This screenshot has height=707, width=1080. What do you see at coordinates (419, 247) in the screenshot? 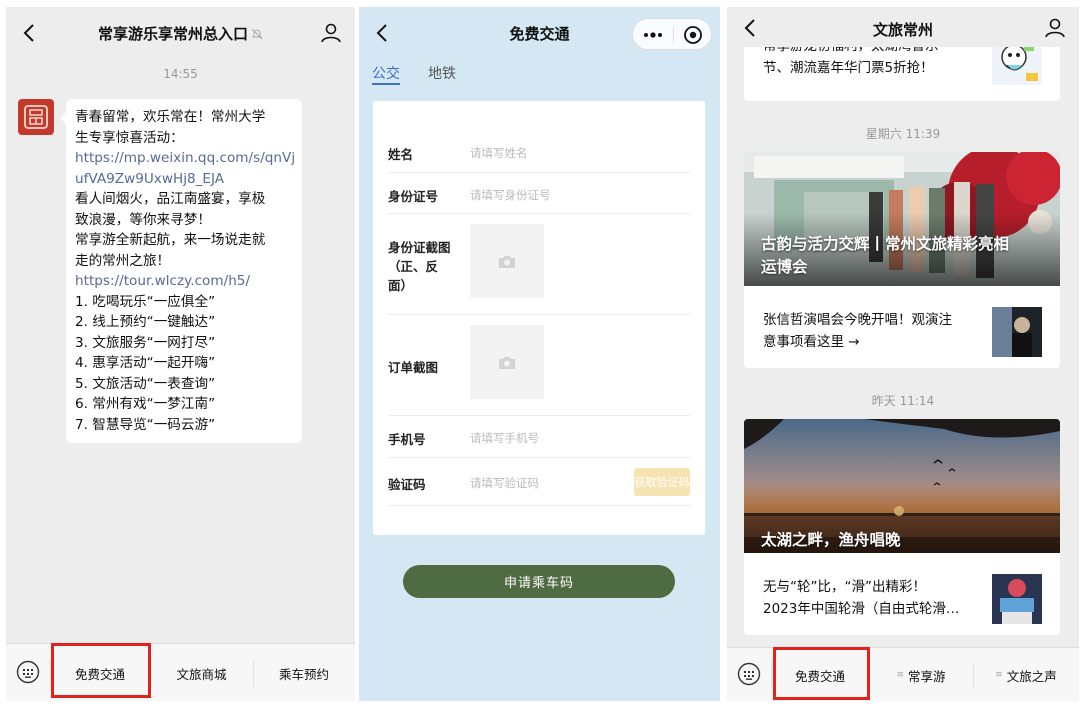
I see `id-photo-label-line: 身份证截图` at bounding box center [419, 247].